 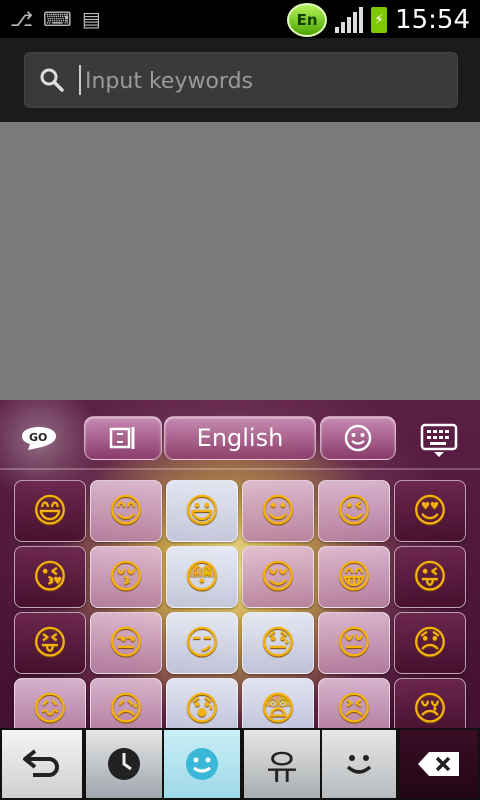 I want to click on search-bar, so click(x=240, y=80).